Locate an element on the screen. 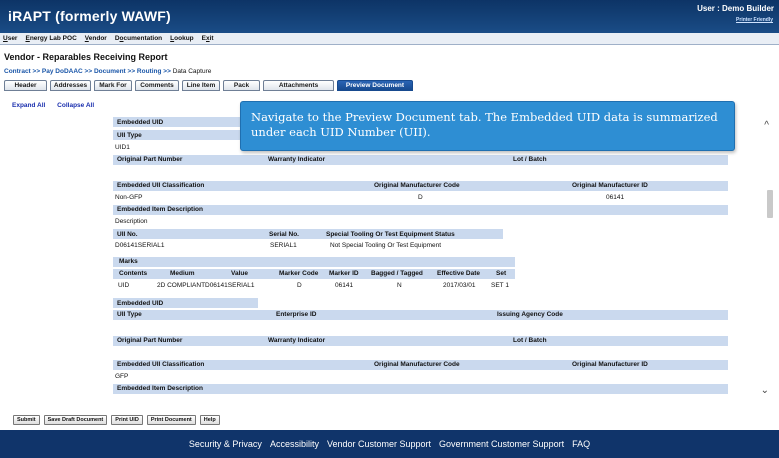  uii-classification-2-label: Embedded UII Classification is located at coordinates (161, 364).